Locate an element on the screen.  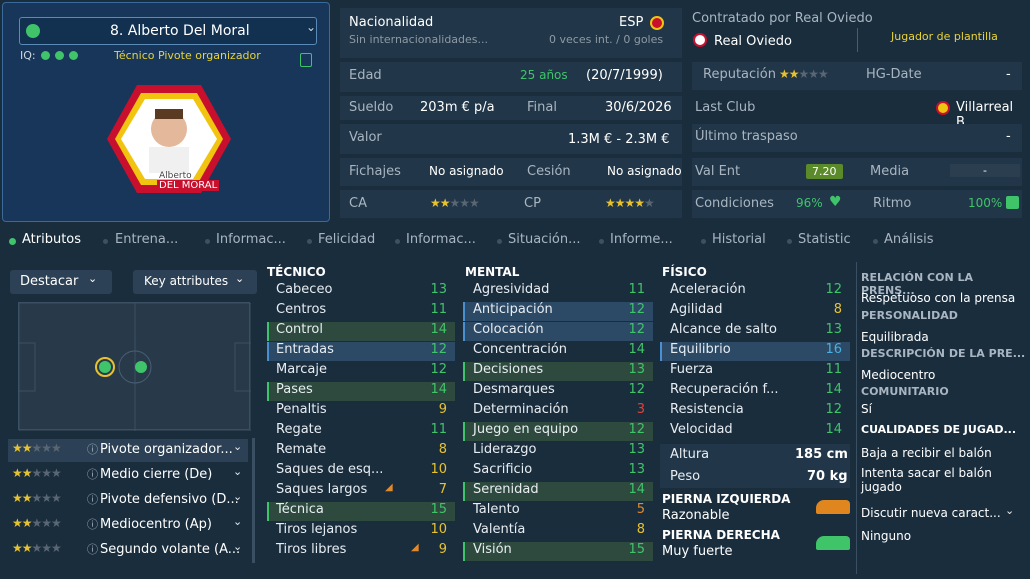
valent-label: Val Ent is located at coordinates (718, 171).